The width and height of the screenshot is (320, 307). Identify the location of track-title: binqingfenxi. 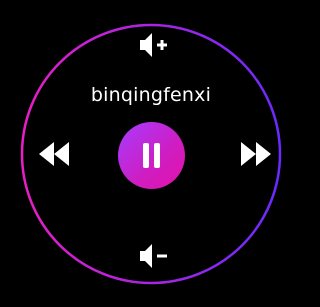
(151, 95).